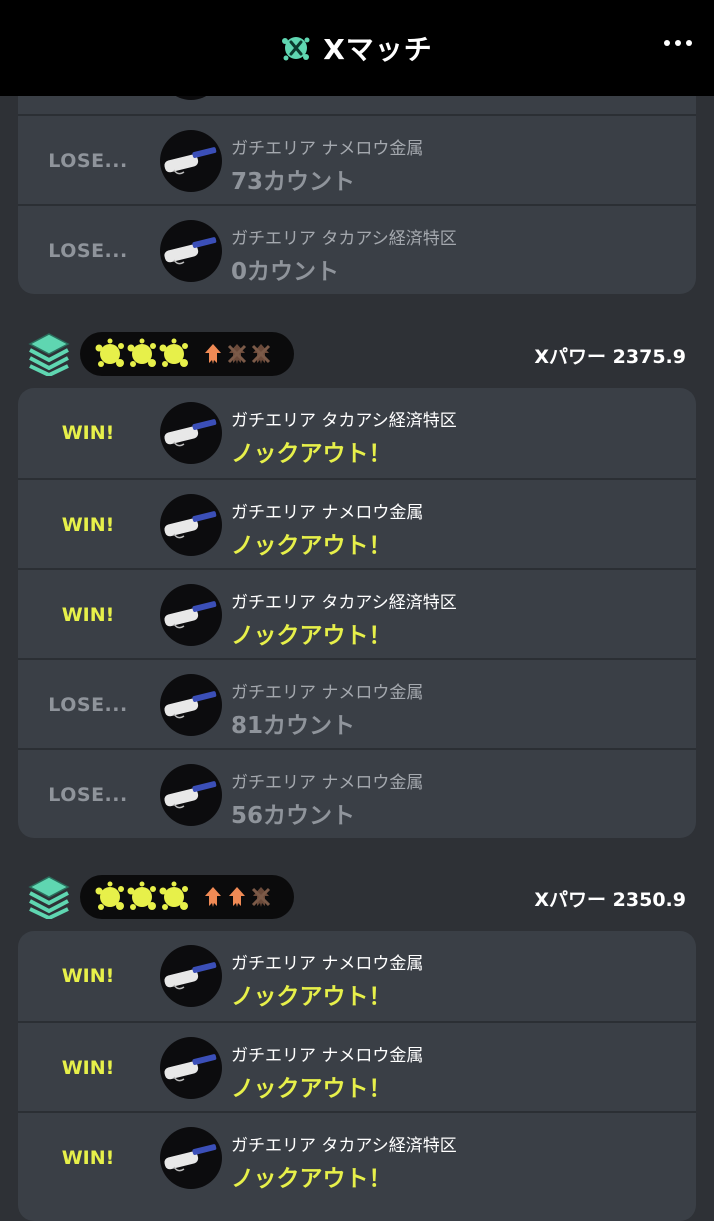  I want to click on app-header: Xマッチ, so click(357, 48).